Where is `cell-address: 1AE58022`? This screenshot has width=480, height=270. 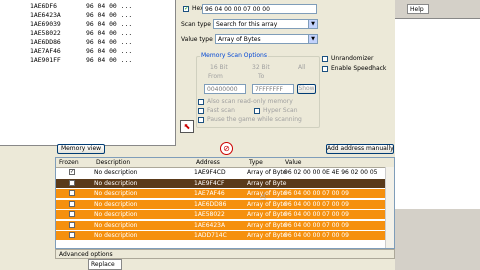
cell-address: 1AE58022 is located at coordinates (209, 214).